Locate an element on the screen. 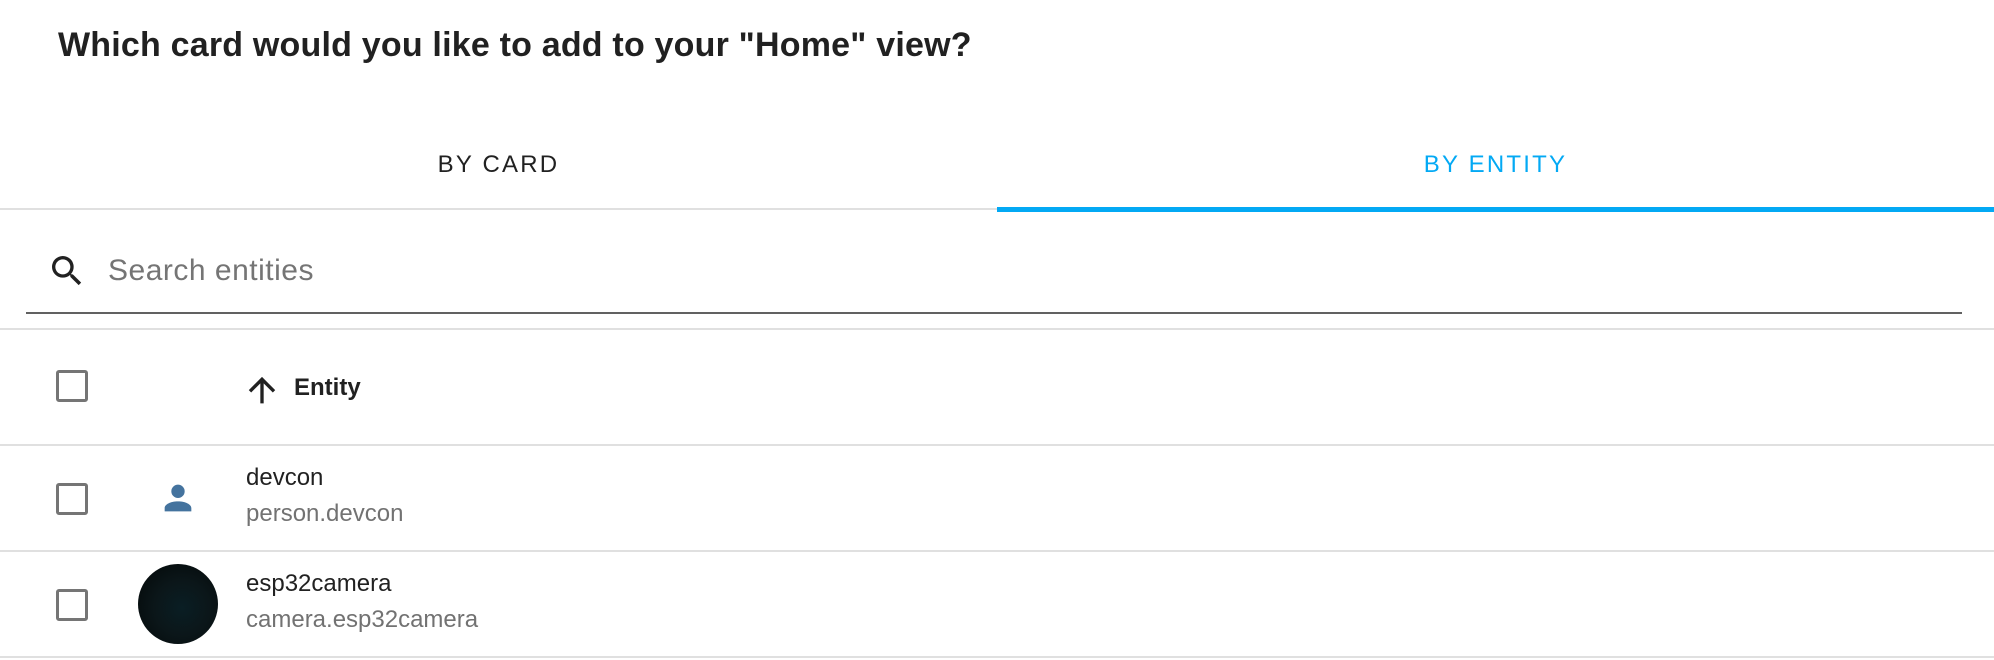  select-all-checkbox is located at coordinates (72, 386).